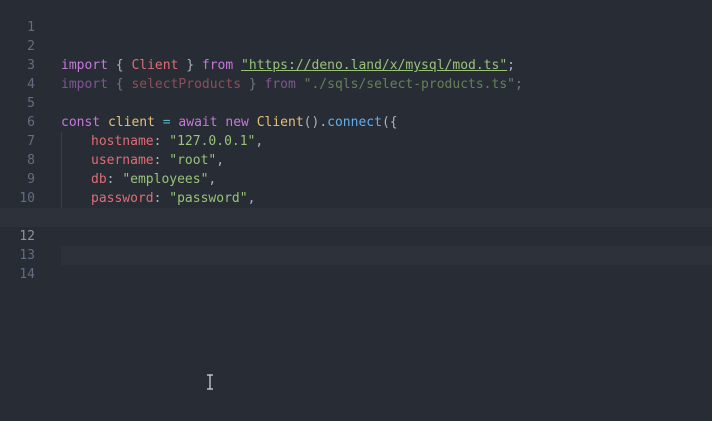 This screenshot has width=712, height=421. What do you see at coordinates (356, 207) in the screenshot?
I see `code-line-11: 11` at bounding box center [356, 207].